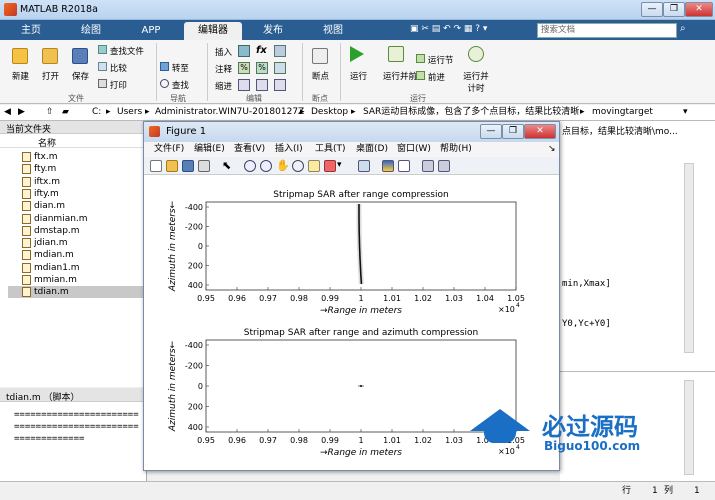 This screenshot has width=715, height=500. I want to click on show-tools-icon, so click(444, 166).